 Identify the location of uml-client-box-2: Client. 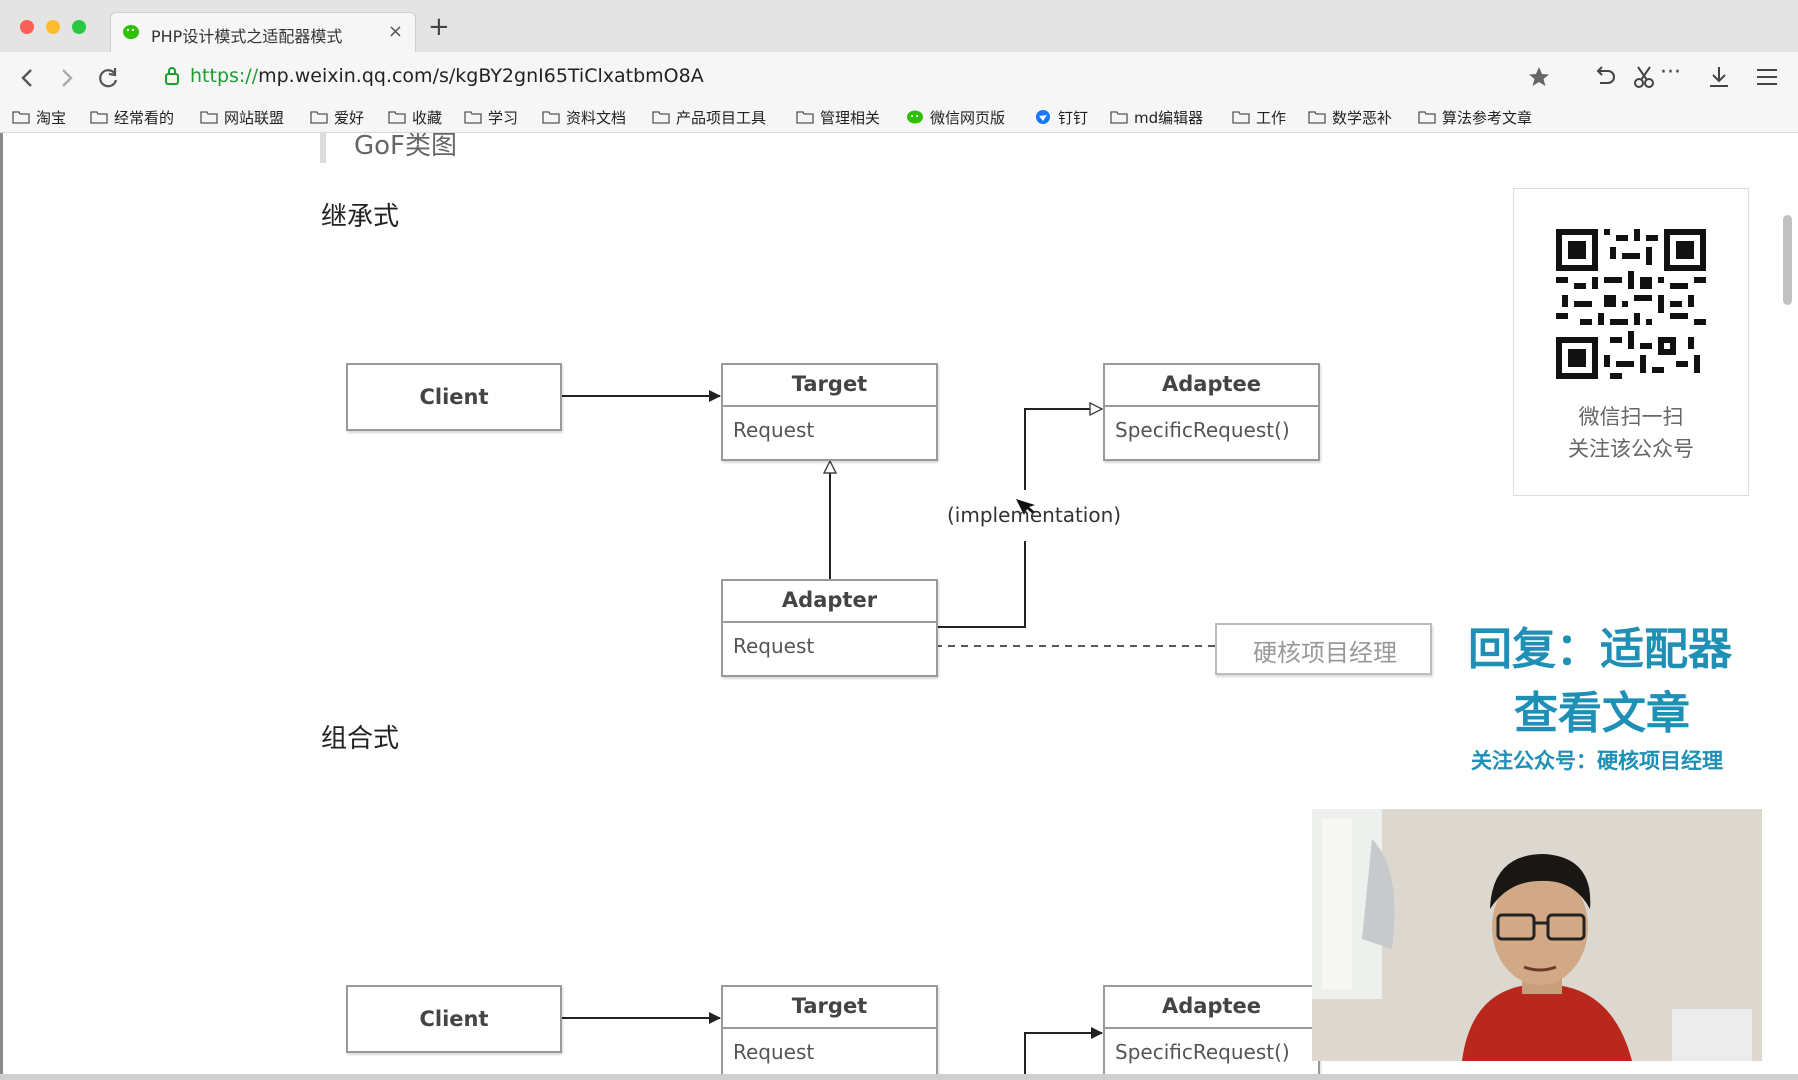
(454, 1019).